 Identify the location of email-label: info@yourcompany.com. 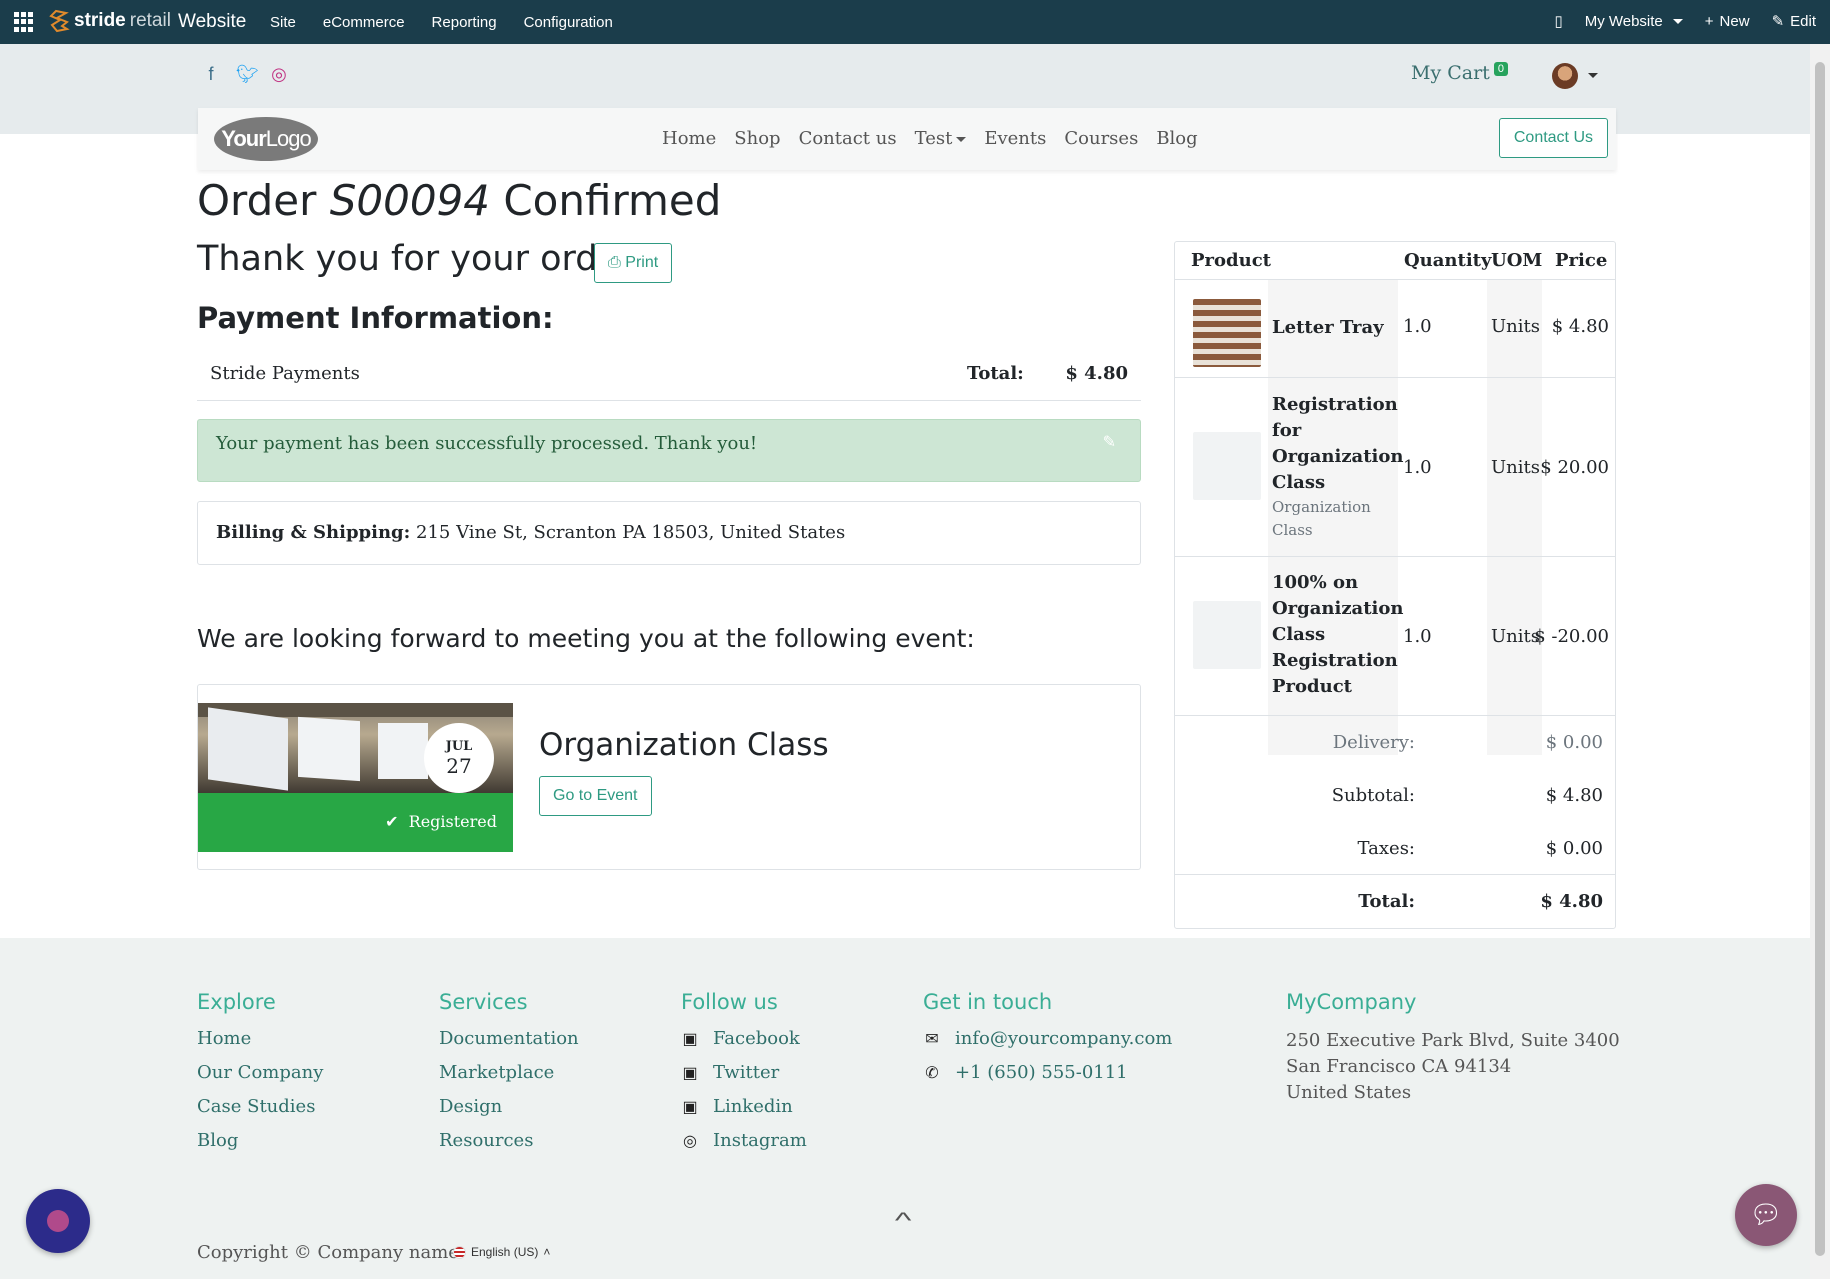
(1064, 1038).